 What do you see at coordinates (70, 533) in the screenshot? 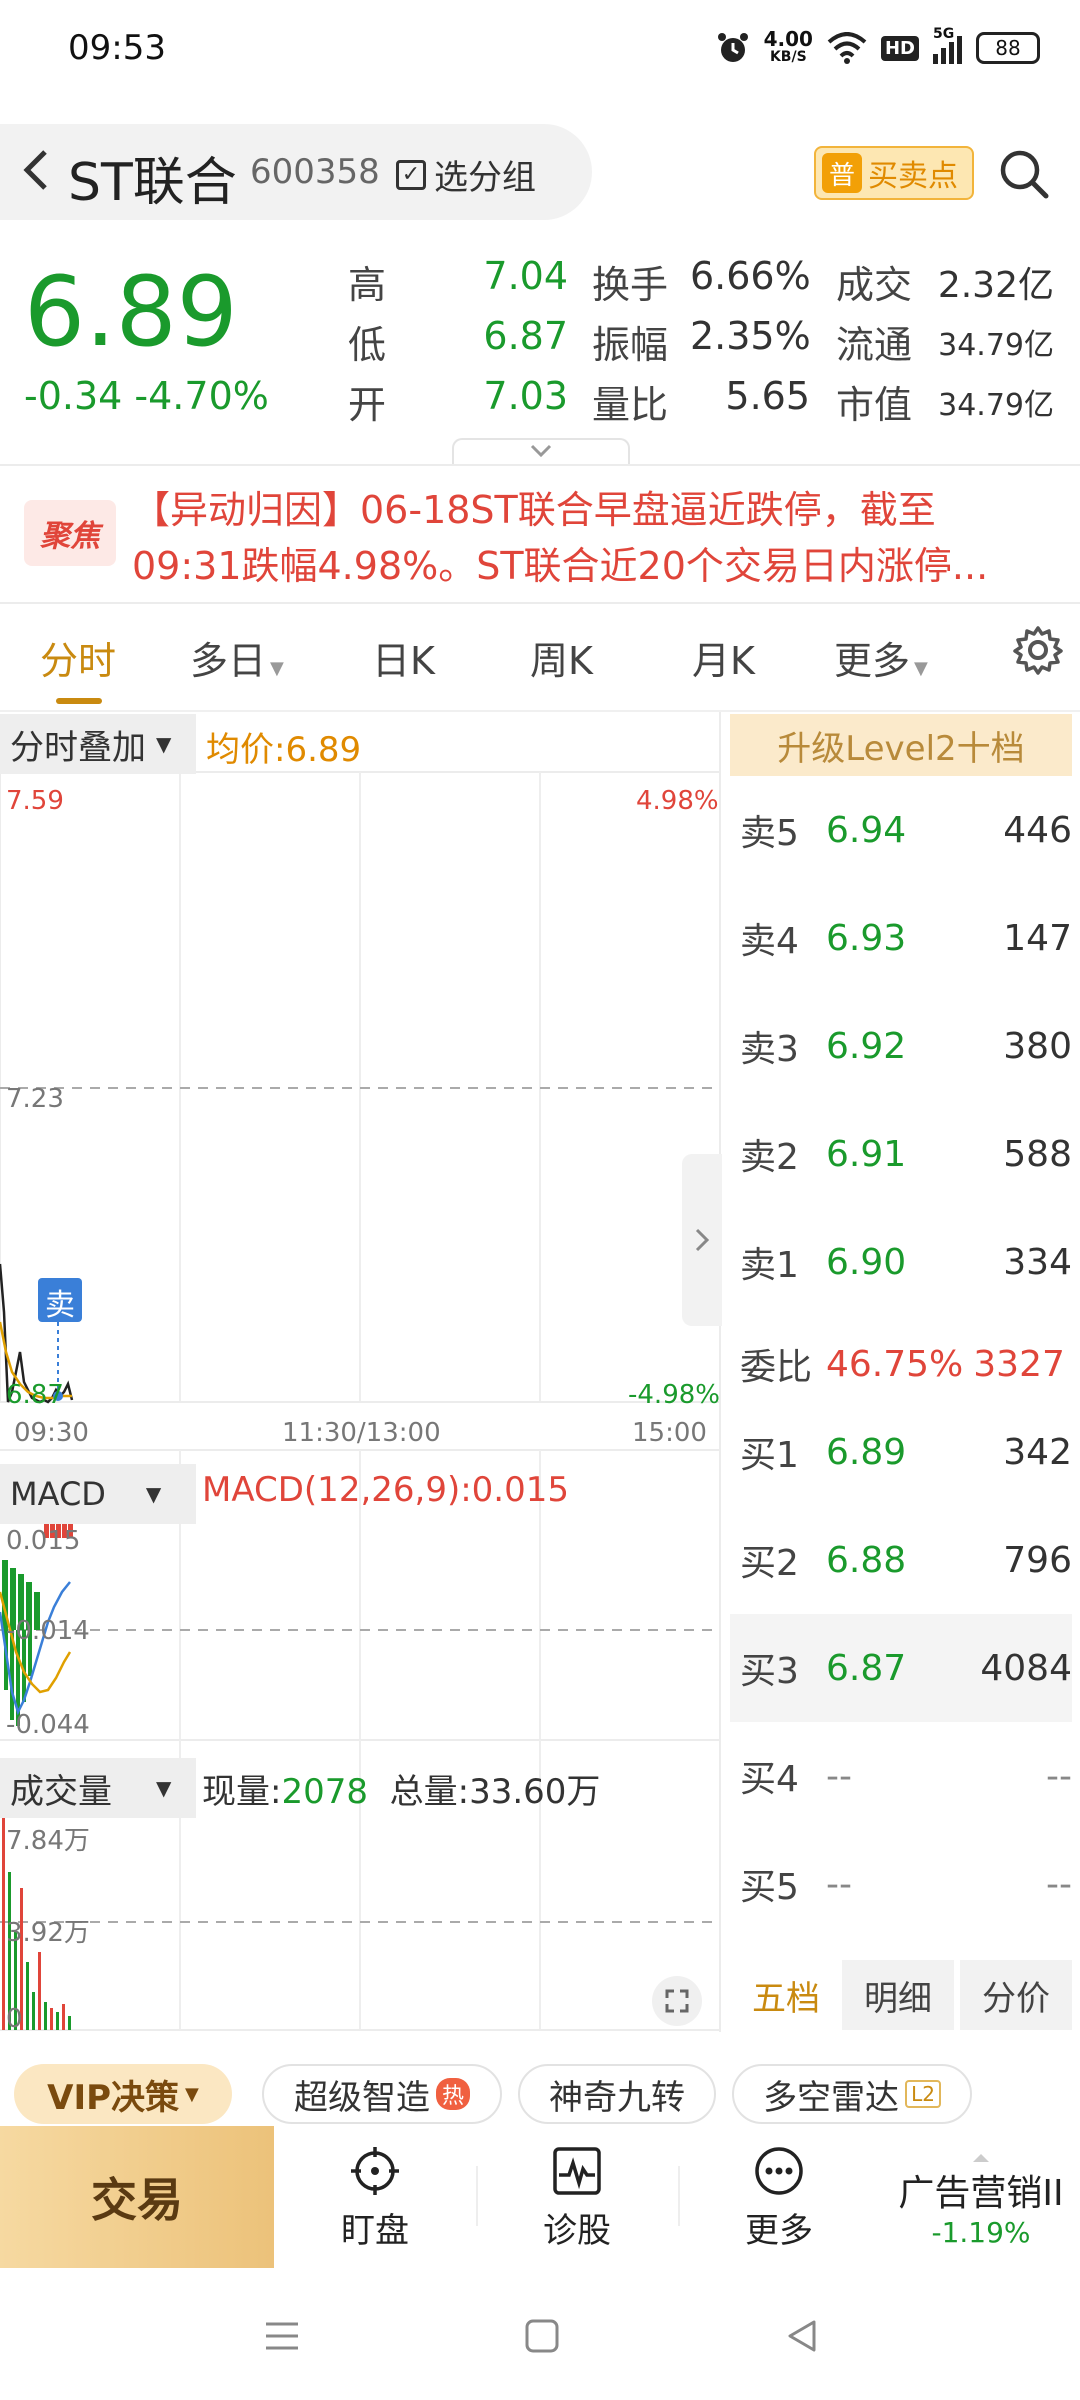
I see `focus-badge: 聚焦` at bounding box center [70, 533].